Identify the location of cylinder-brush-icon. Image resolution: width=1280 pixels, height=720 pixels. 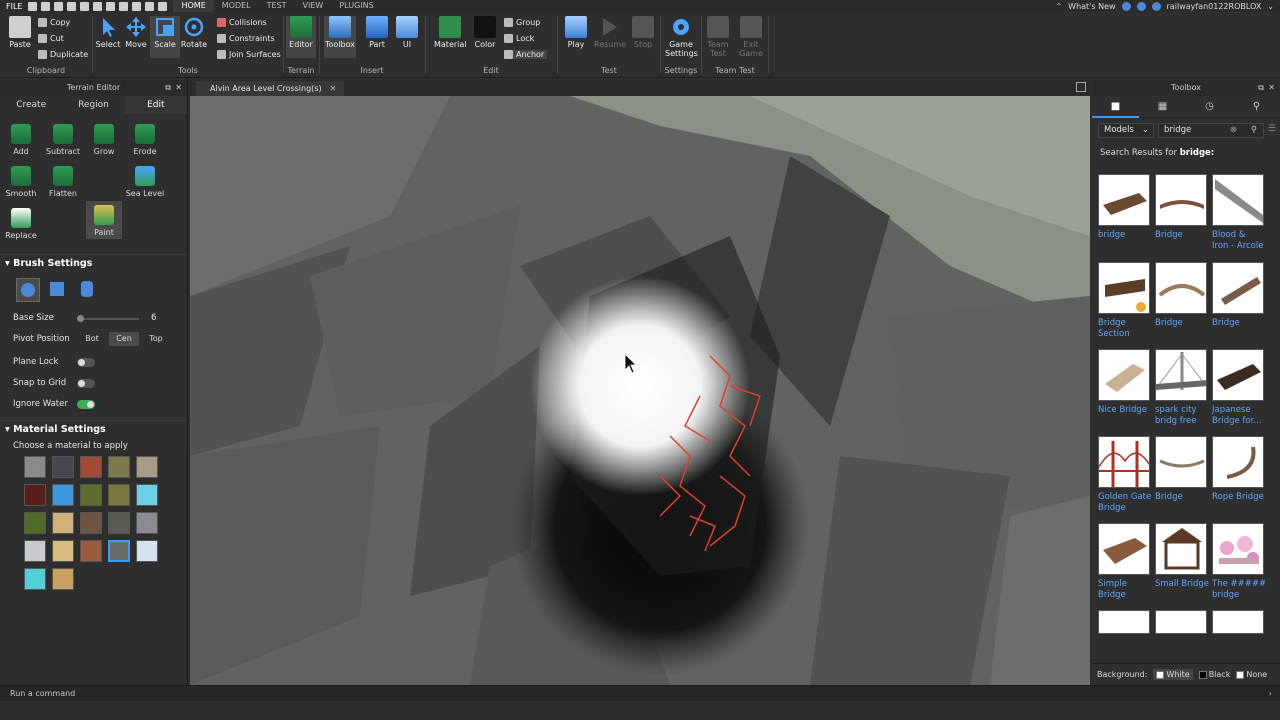
(87, 289).